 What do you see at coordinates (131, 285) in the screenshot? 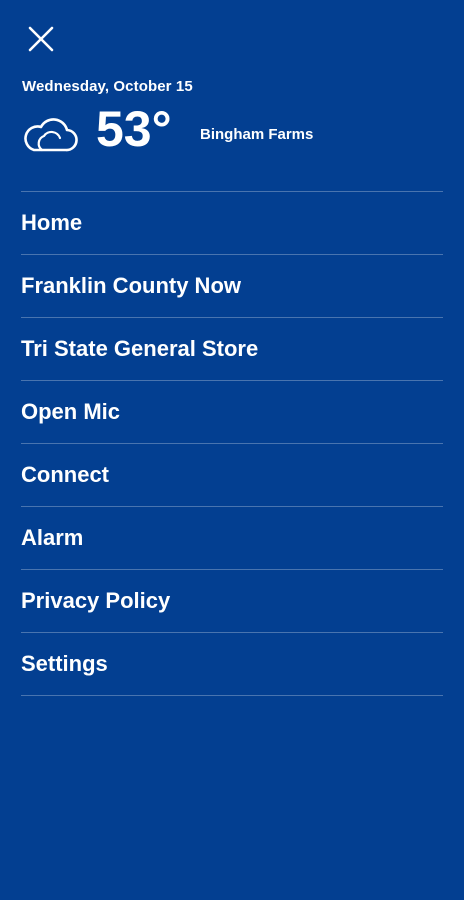
I see `menu-item-label: Franklin County Now` at bounding box center [131, 285].